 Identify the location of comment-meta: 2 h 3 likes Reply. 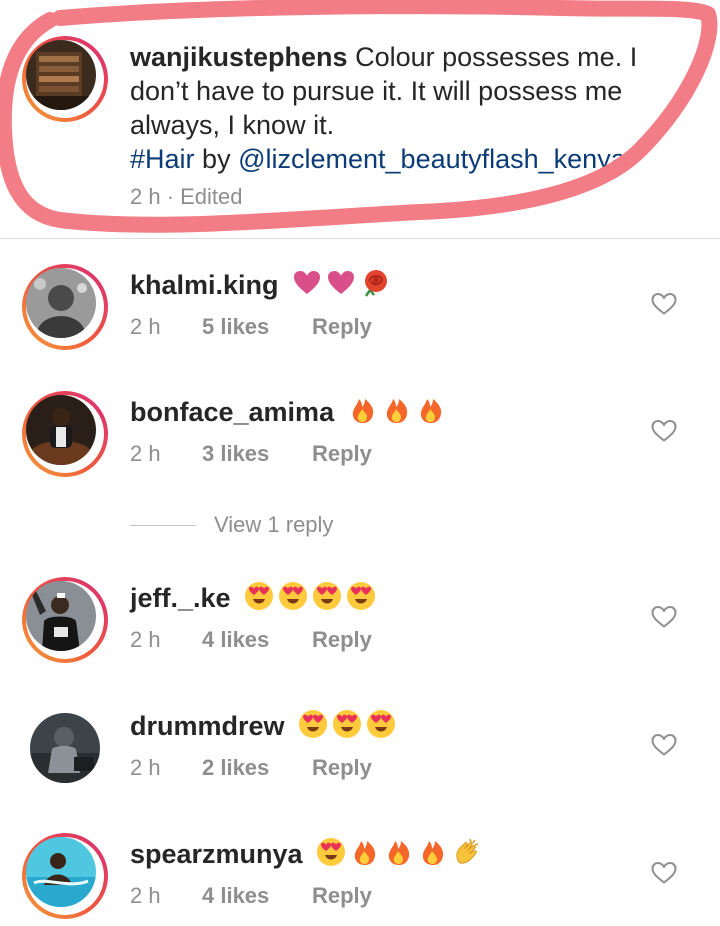
(251, 454).